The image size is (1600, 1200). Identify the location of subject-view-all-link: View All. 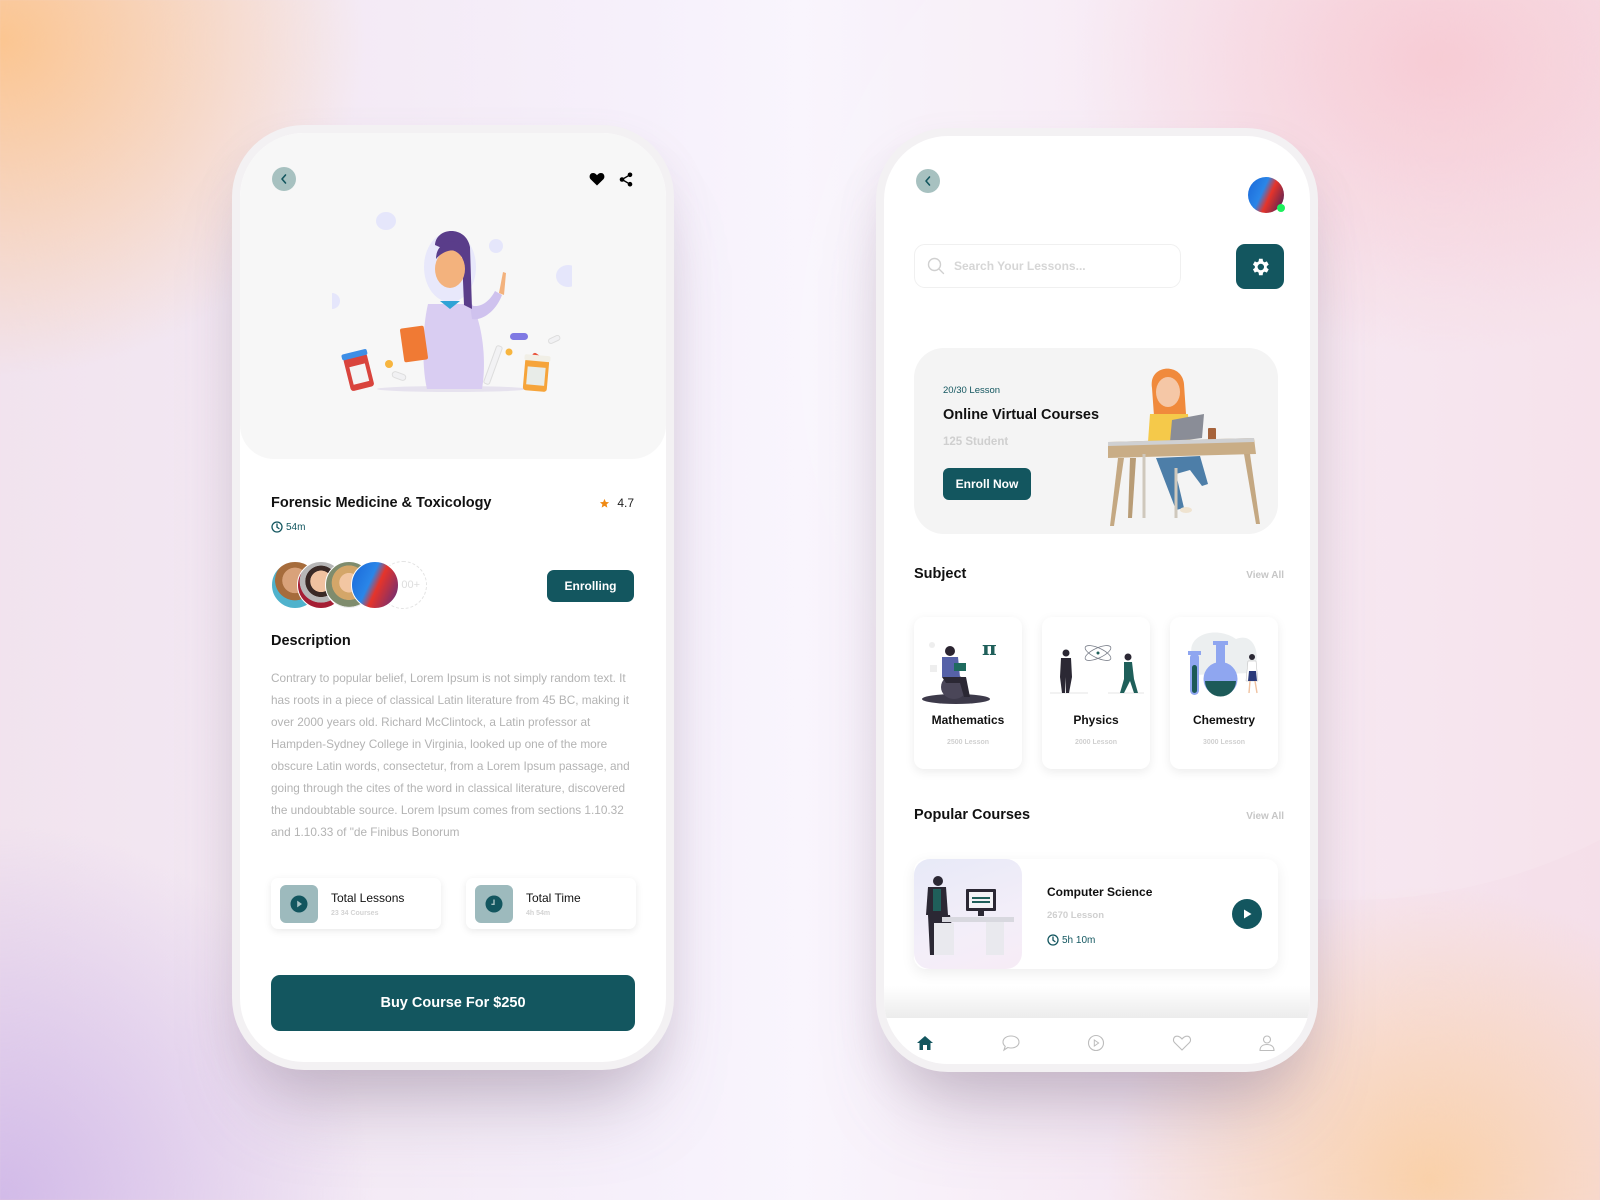
(1265, 575).